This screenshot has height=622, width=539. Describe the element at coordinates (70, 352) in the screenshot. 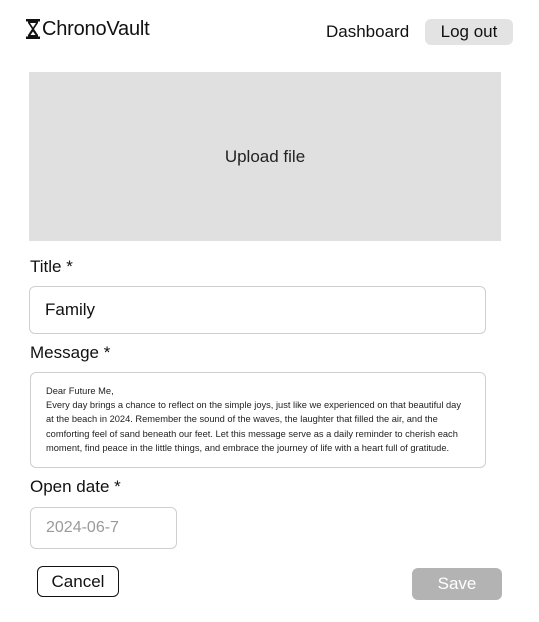

I see `message-label: Message *` at that location.